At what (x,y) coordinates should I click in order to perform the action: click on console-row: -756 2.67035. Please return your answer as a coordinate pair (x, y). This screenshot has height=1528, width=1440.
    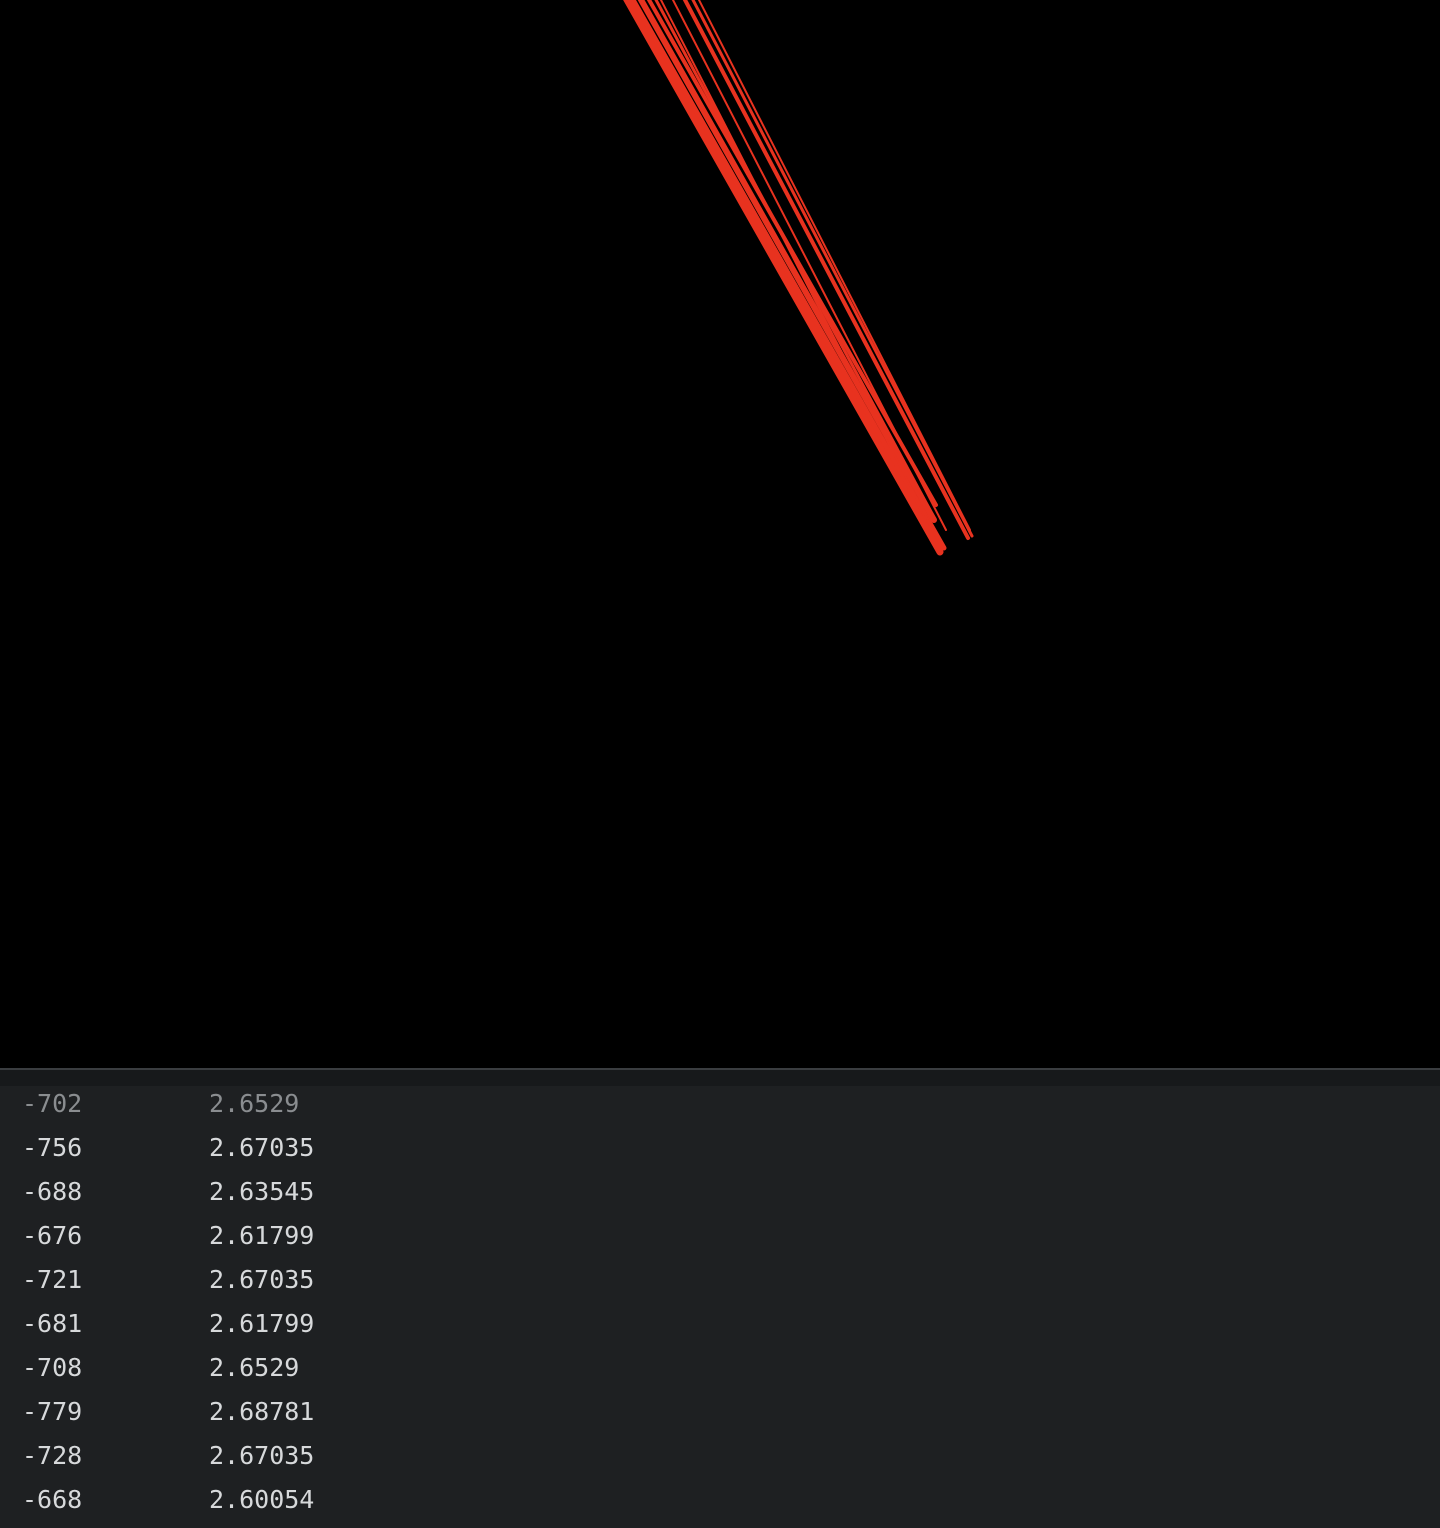
    Looking at the image, I should click on (720, 1148).